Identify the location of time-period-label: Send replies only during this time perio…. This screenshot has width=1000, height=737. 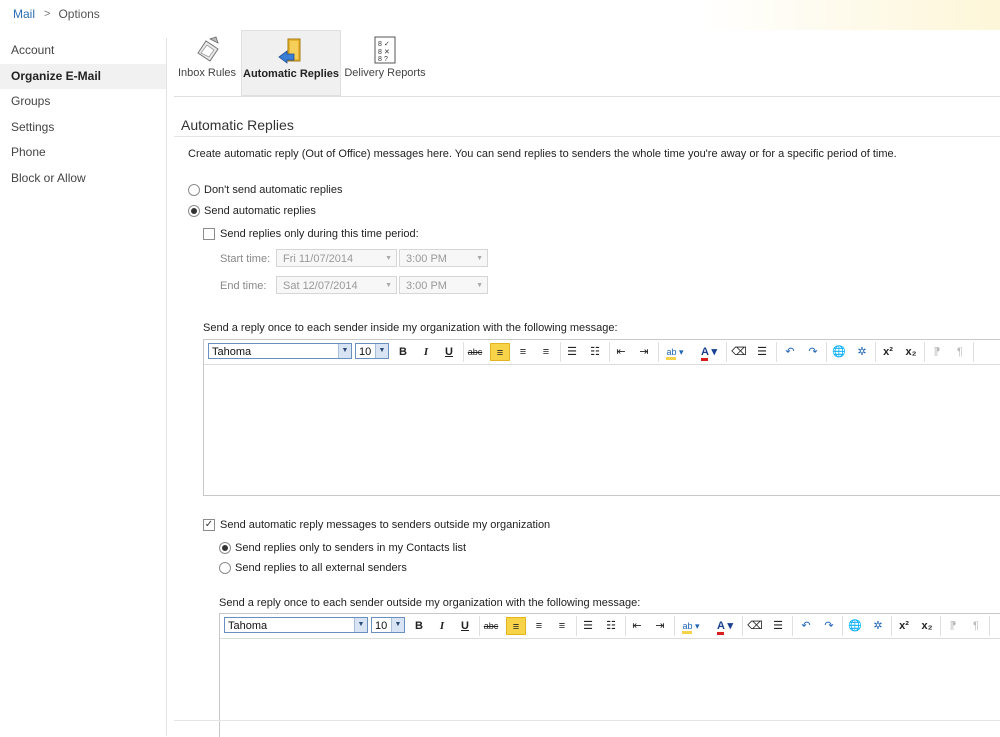
(319, 234).